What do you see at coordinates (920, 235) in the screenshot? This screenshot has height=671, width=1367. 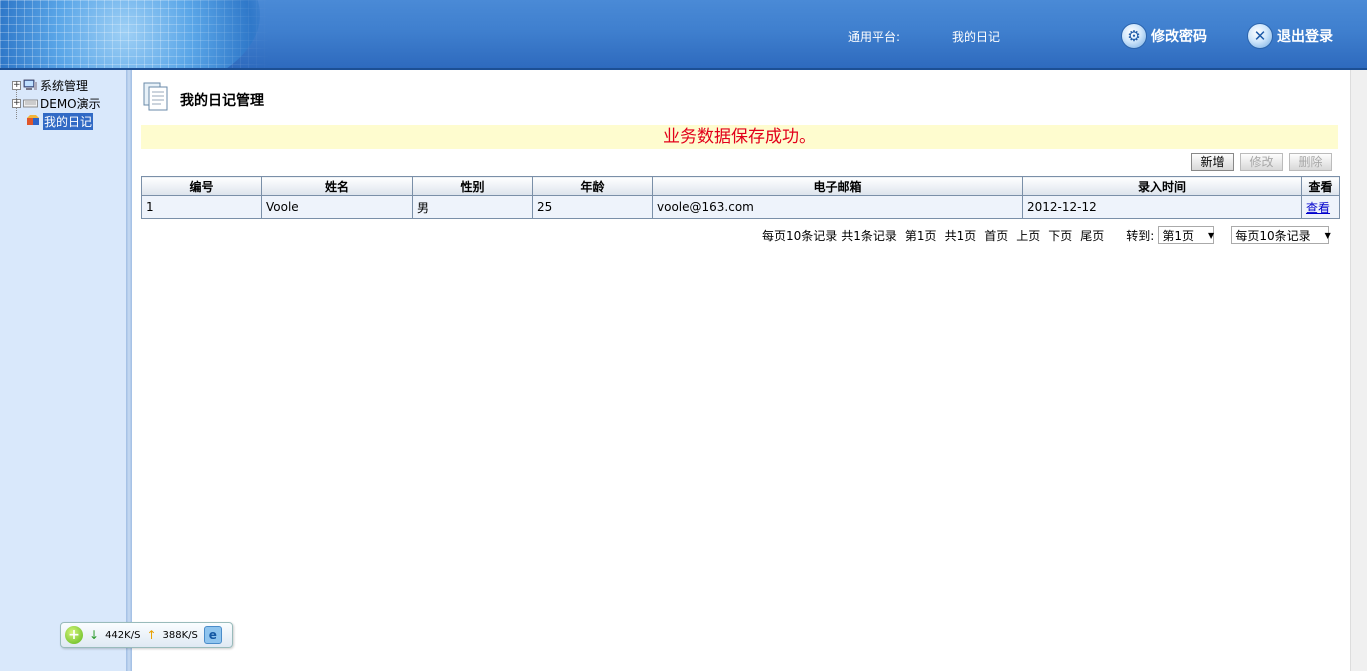 I see `current-page: 第1页` at bounding box center [920, 235].